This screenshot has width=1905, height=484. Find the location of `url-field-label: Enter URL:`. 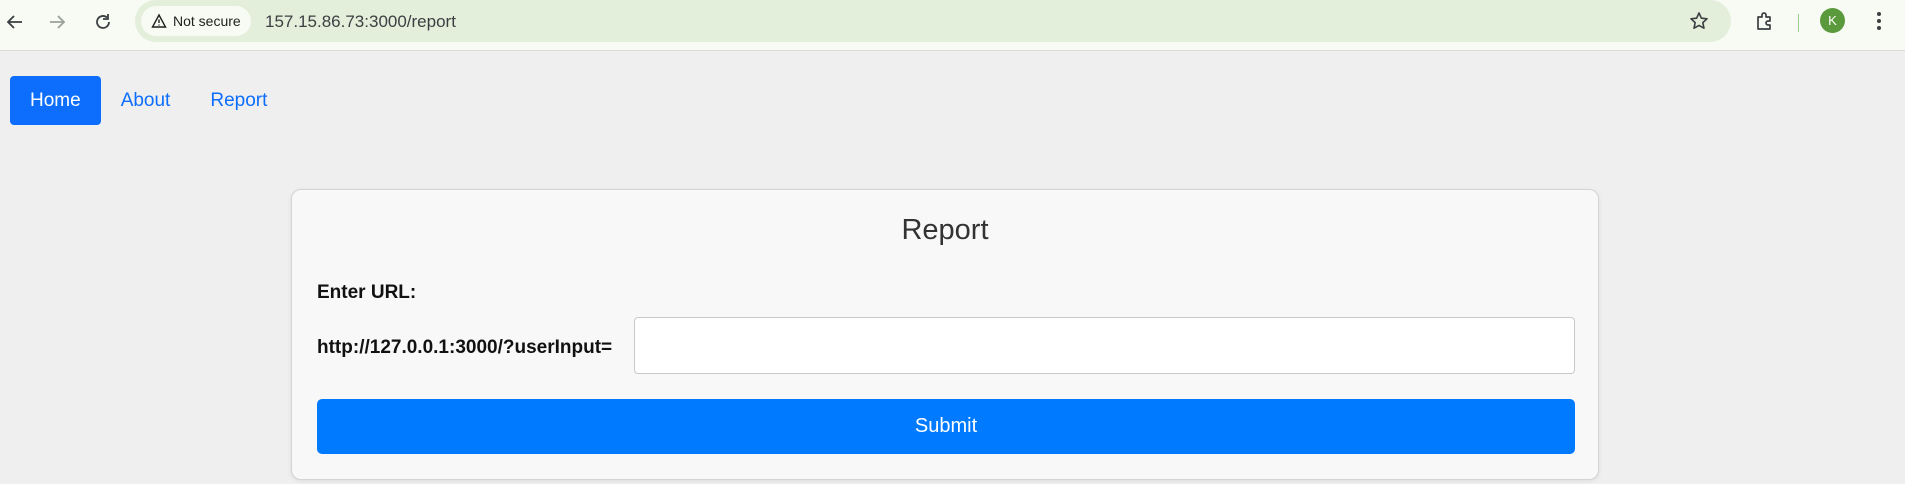

url-field-label: Enter URL: is located at coordinates (367, 292).